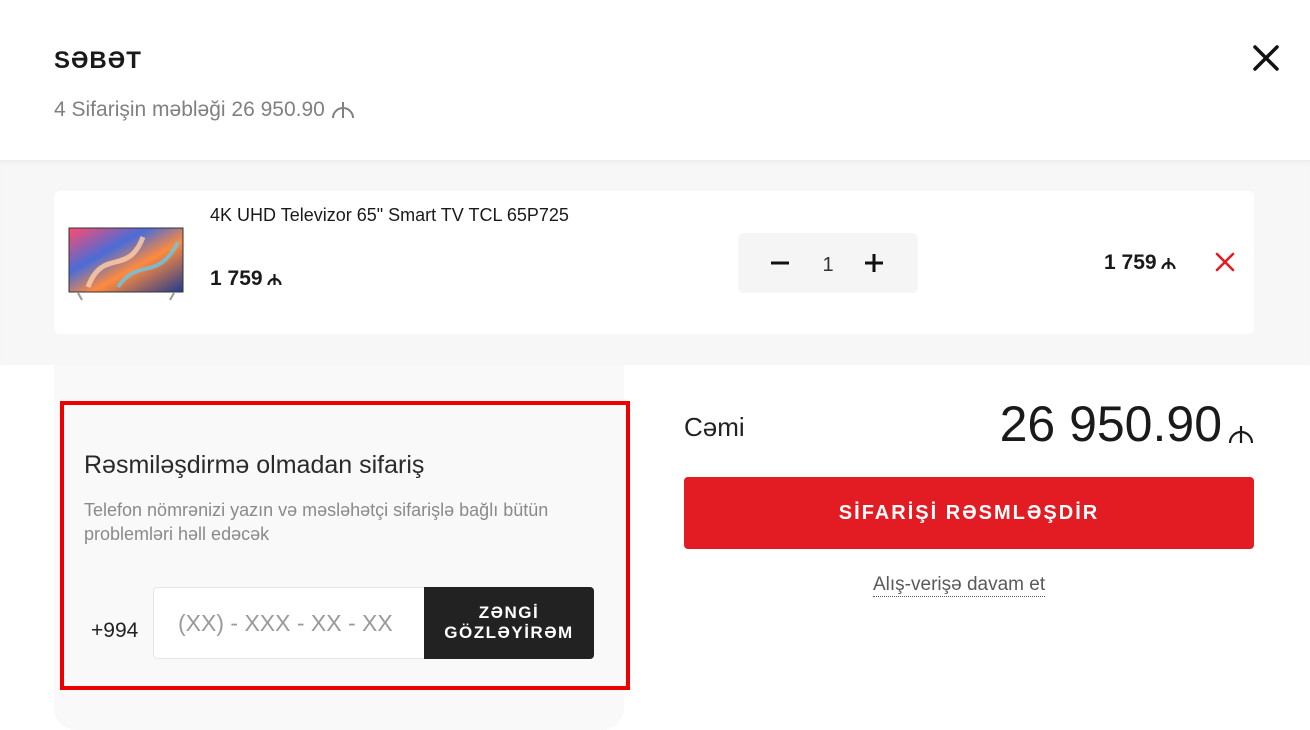  What do you see at coordinates (389, 215) in the screenshot?
I see `product-name: 4K UHD Televizor 65" Smart TV TCL 65P725` at bounding box center [389, 215].